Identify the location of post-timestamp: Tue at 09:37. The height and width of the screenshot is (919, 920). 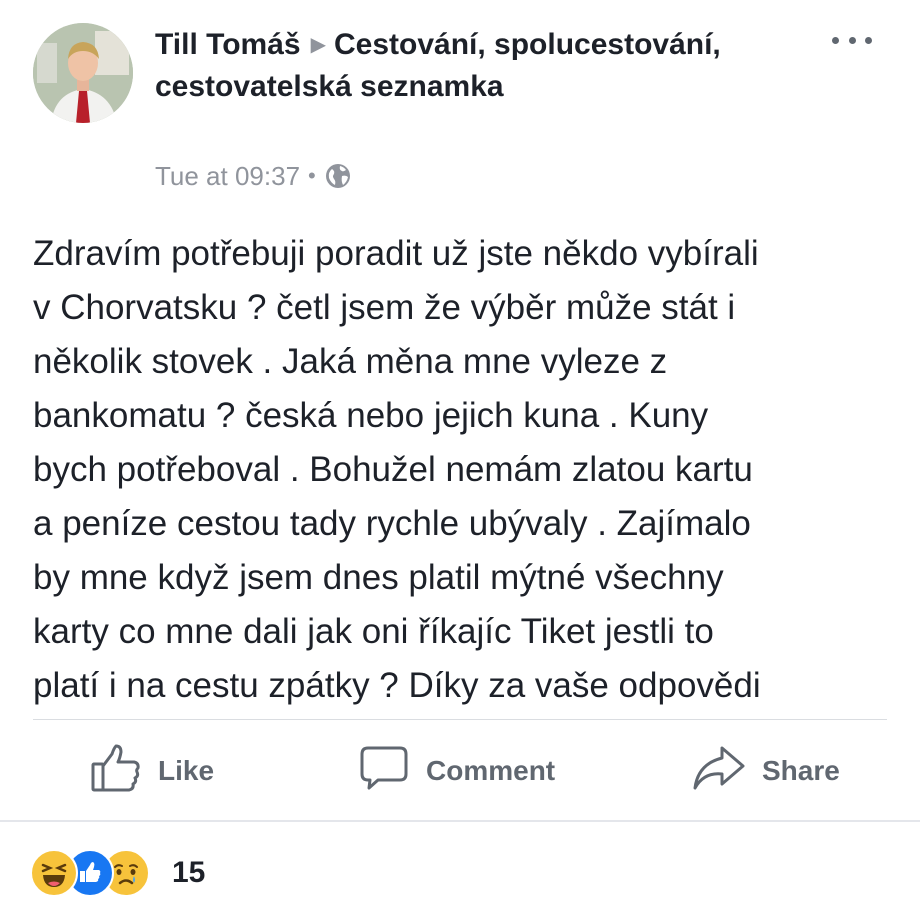
(227, 176).